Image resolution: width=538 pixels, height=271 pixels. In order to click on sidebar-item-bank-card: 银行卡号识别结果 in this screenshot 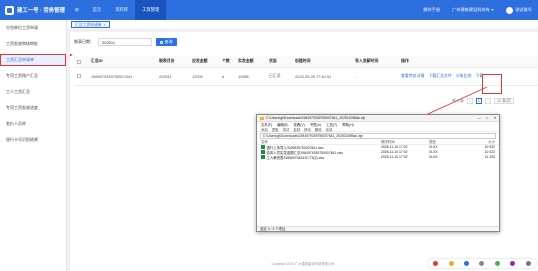, I will do `click(33, 140)`.